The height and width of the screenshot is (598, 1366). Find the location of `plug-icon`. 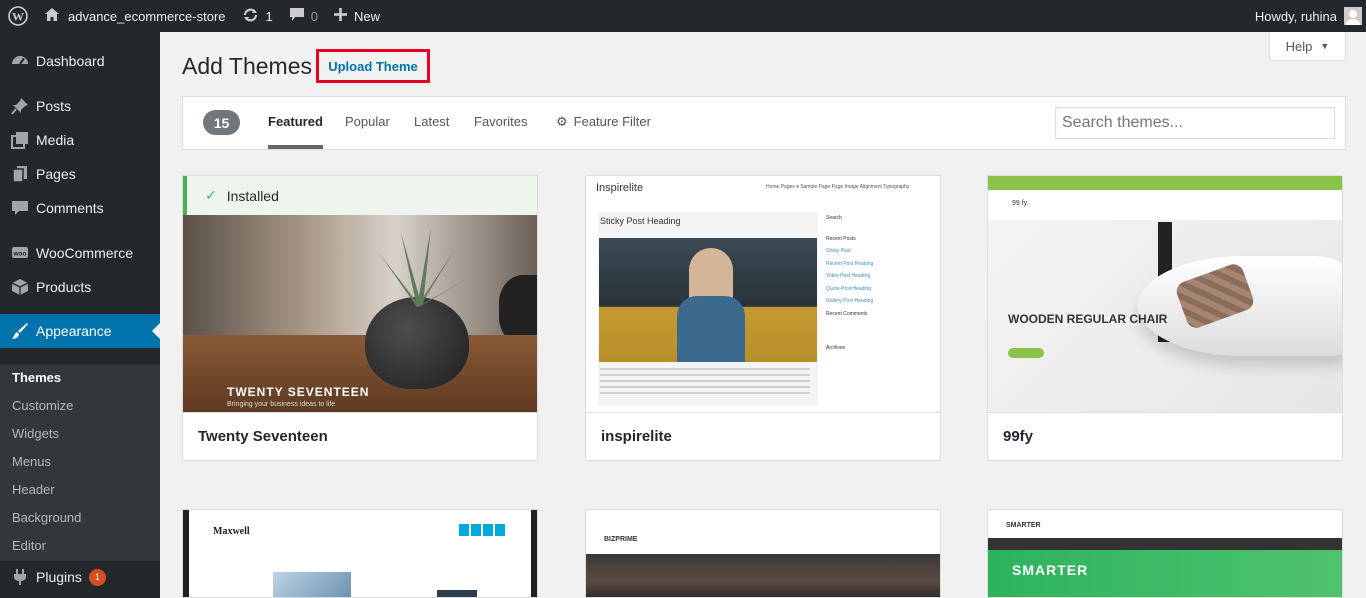

plug-icon is located at coordinates (20, 577).